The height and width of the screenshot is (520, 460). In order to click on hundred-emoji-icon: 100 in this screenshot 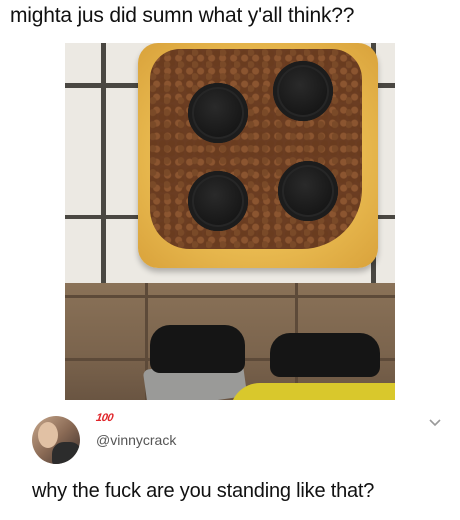, I will do `click(104, 418)`.